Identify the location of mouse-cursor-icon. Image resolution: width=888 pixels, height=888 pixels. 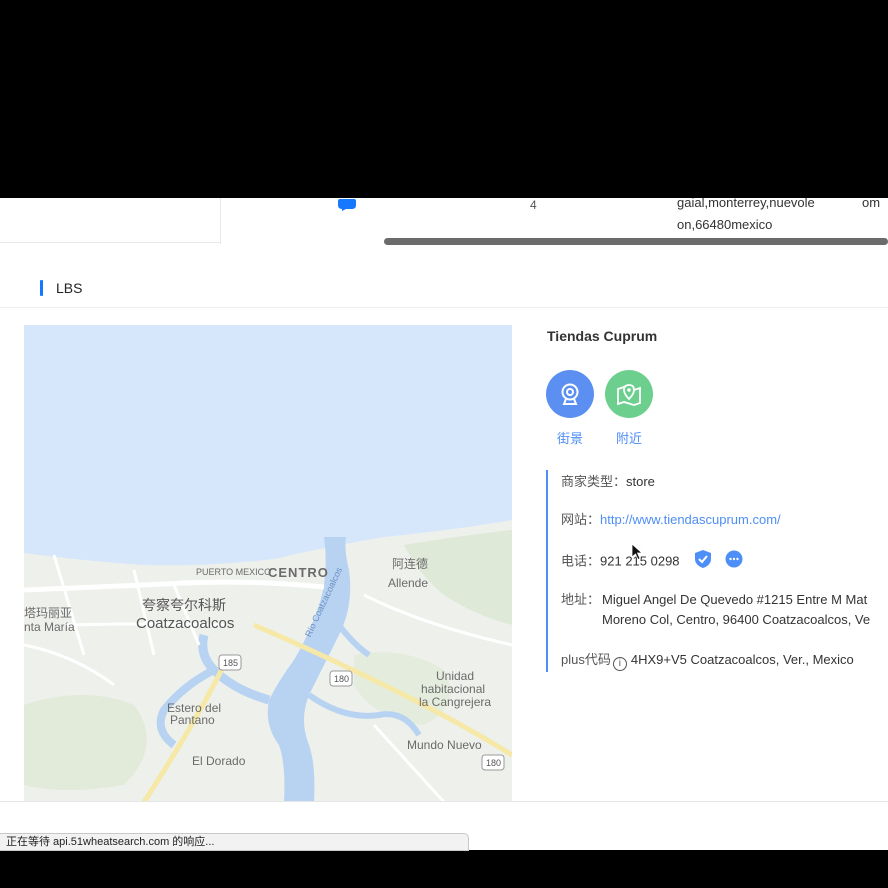
(638, 552).